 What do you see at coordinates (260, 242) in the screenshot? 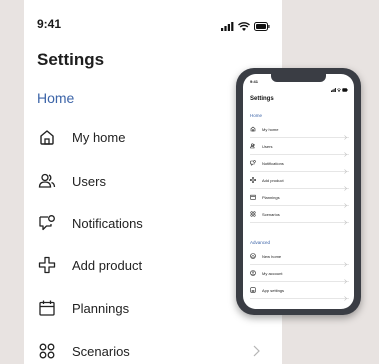
I see `section-advanced-label: Advanced` at bounding box center [260, 242].